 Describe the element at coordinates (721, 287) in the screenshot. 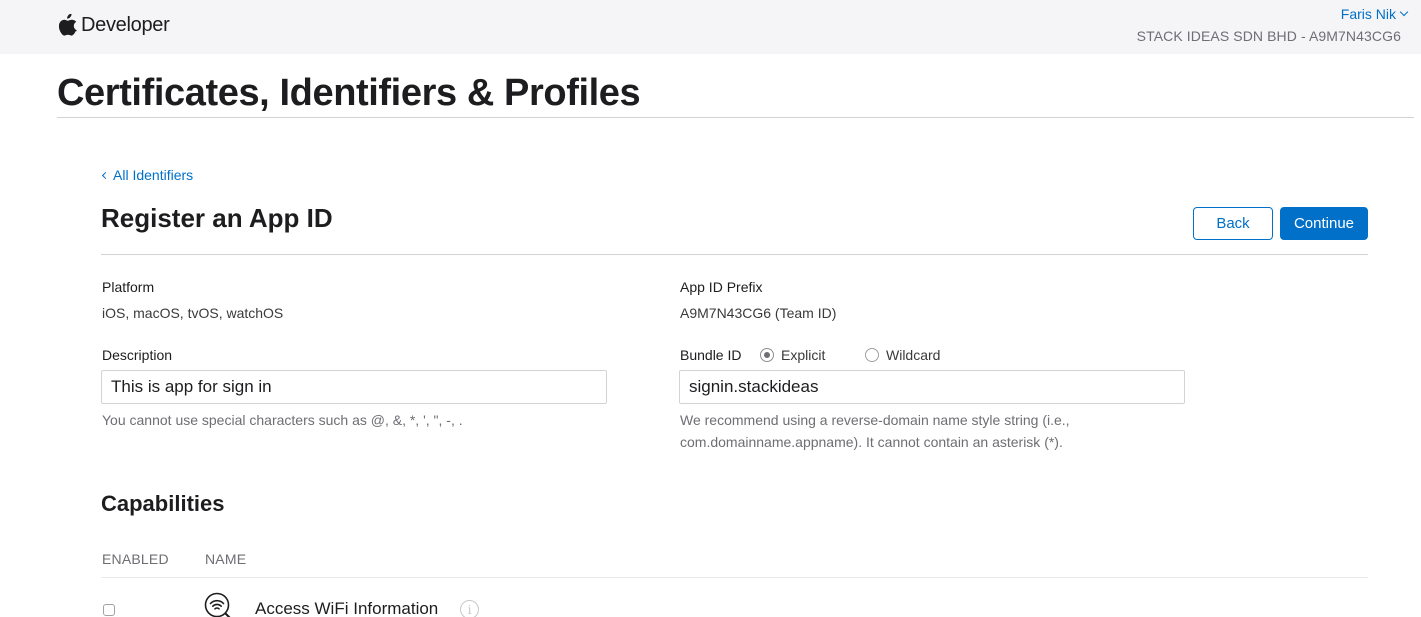

I see `app-id-prefix-label: App ID Prefix` at that location.